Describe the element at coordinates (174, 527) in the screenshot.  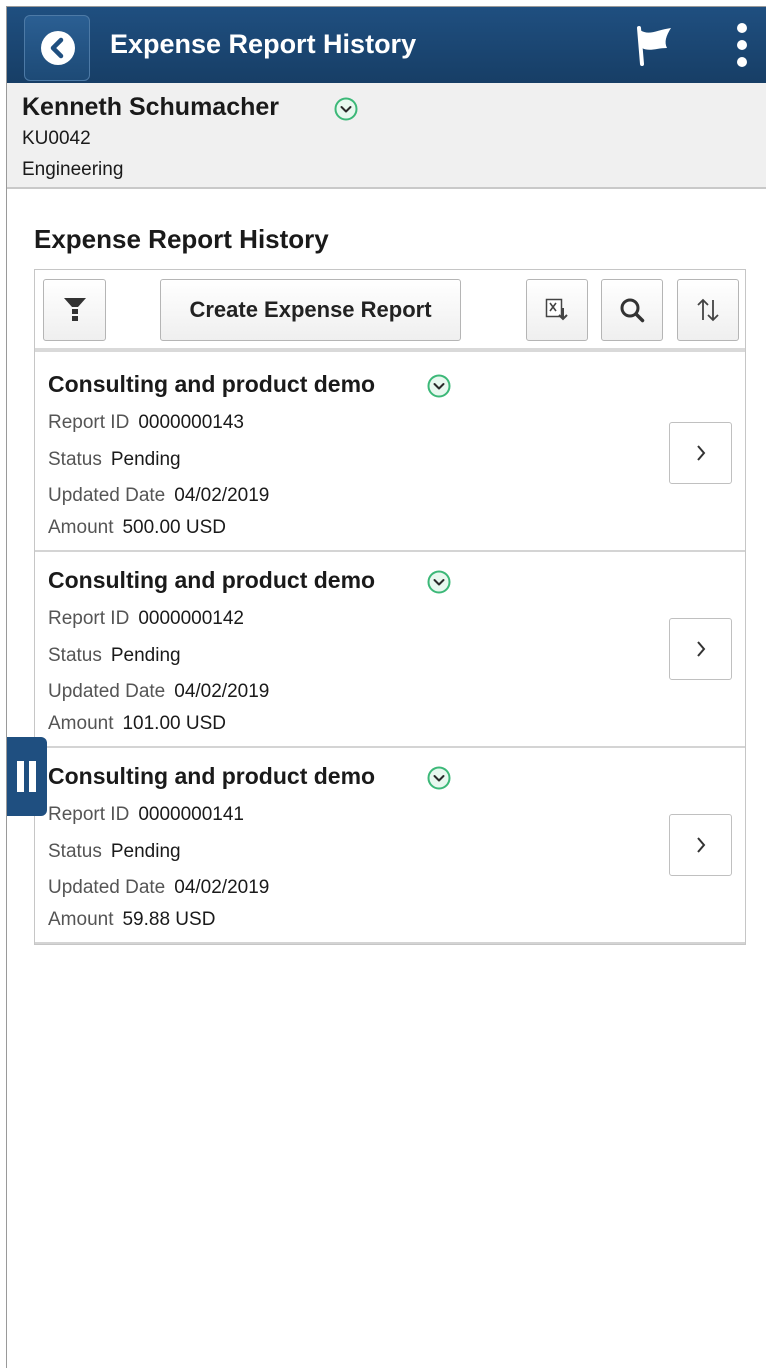
I see `amount-value: 500.00 USD` at that location.